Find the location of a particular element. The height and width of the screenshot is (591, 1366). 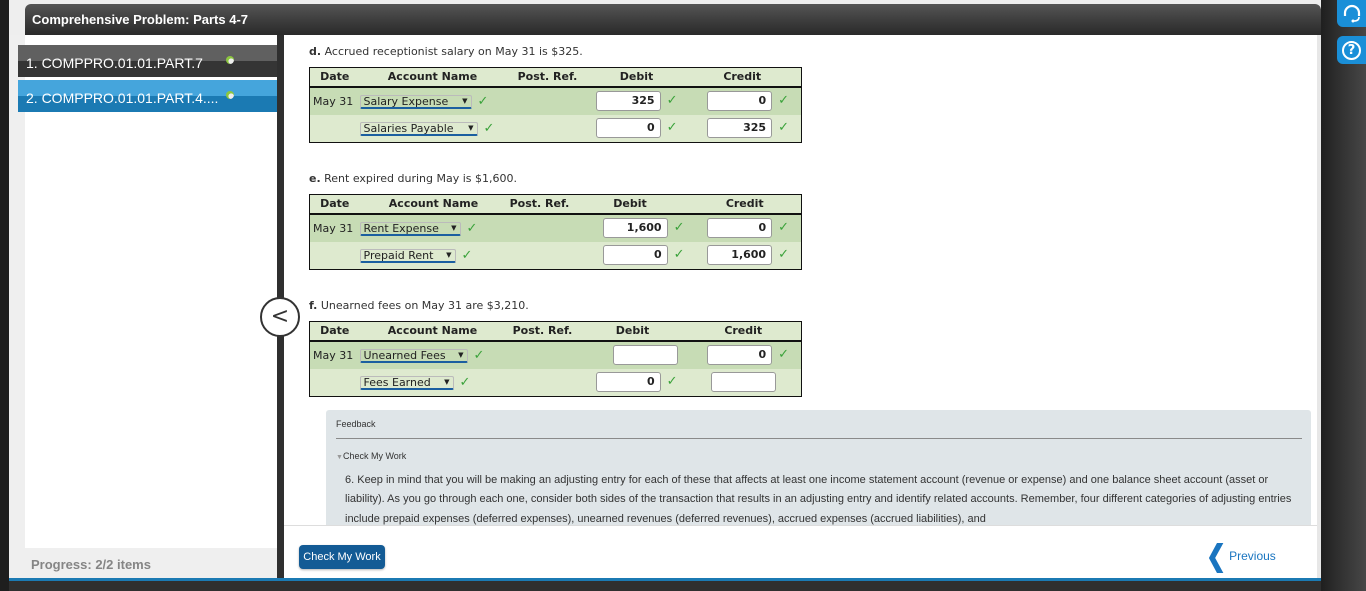

sidebar-item-label: 1. COMPPRO.01.01.PART.7 is located at coordinates (114, 63).